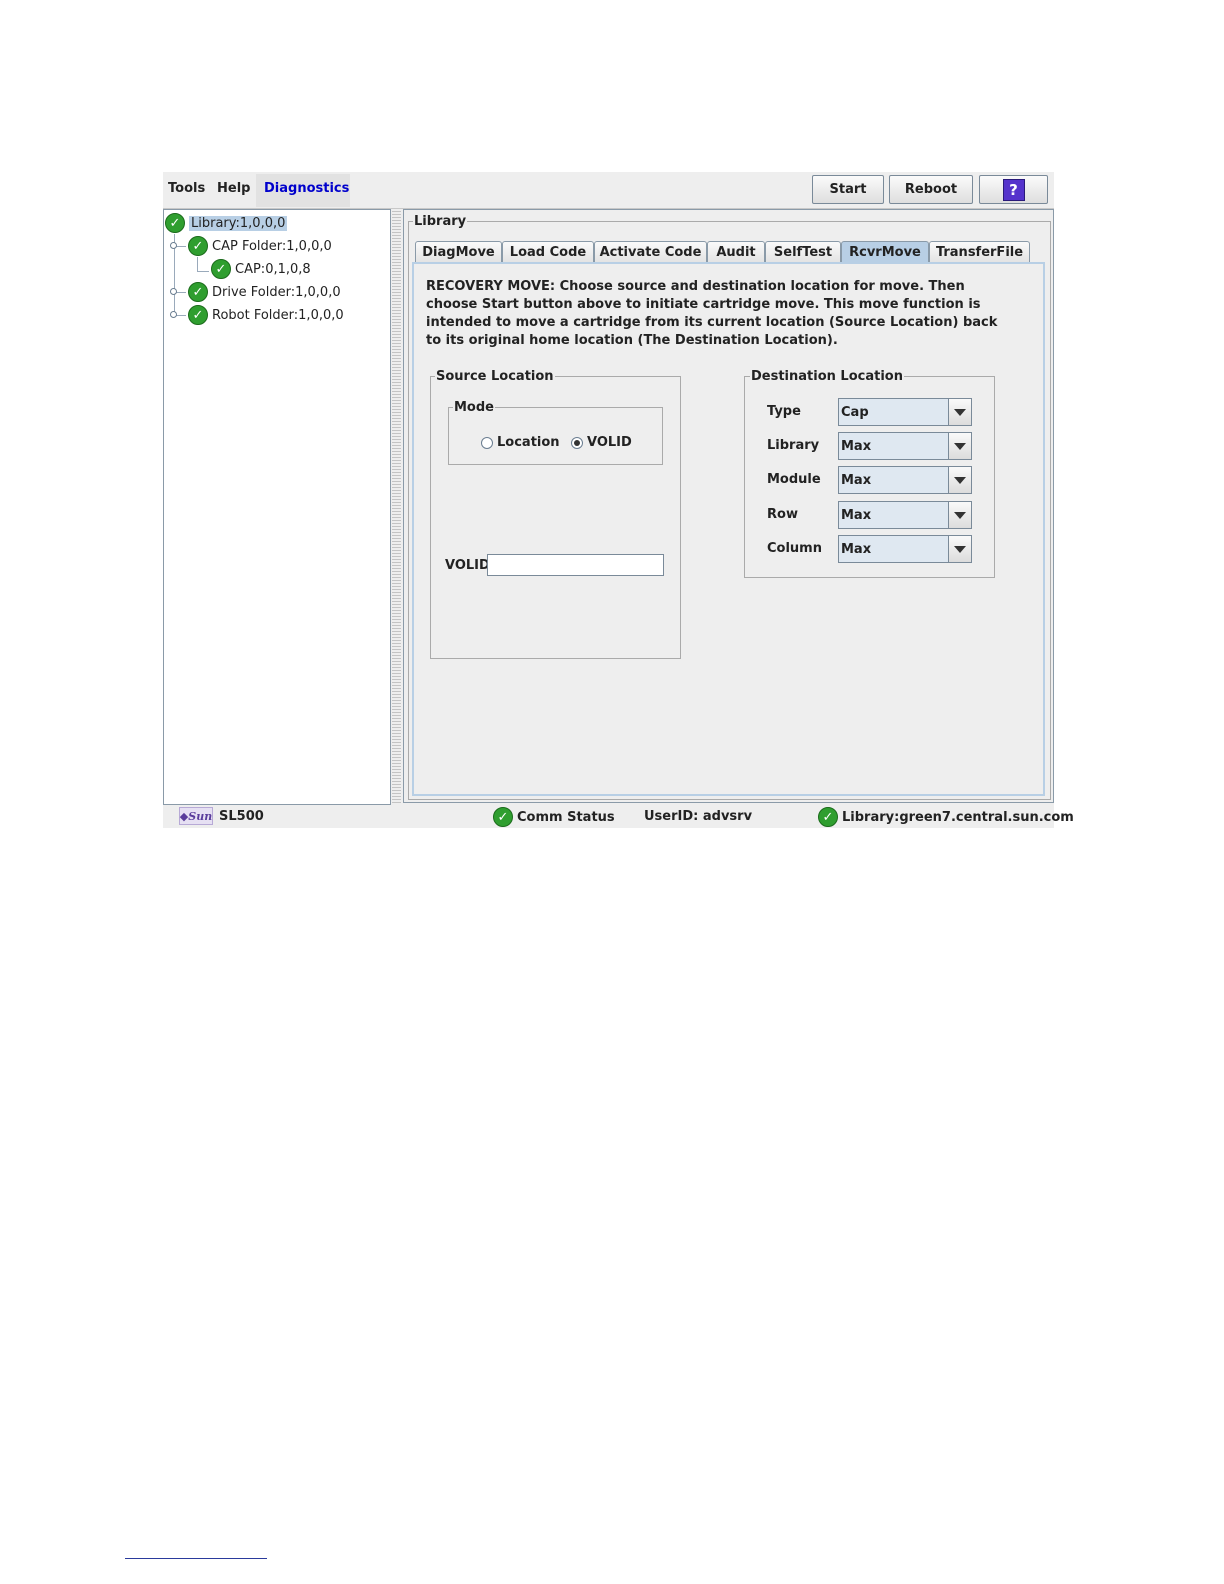 The height and width of the screenshot is (1584, 1224). I want to click on menu-tools: Tools, so click(186, 188).